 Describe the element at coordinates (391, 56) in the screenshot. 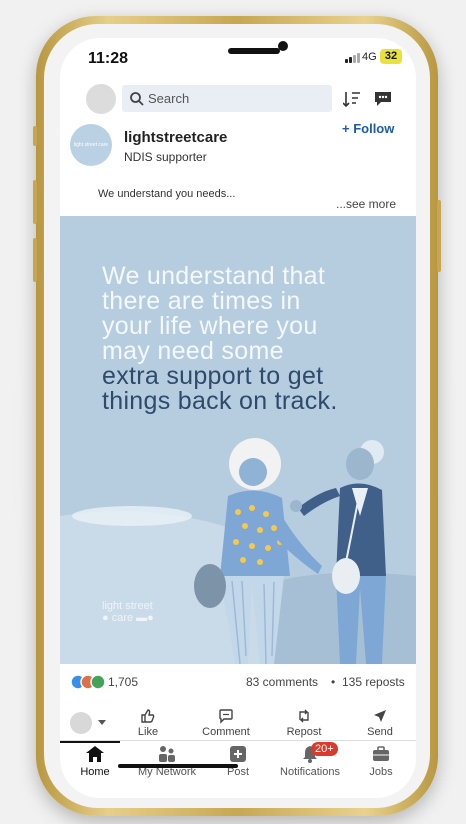

I see `battery-icon: 32` at that location.